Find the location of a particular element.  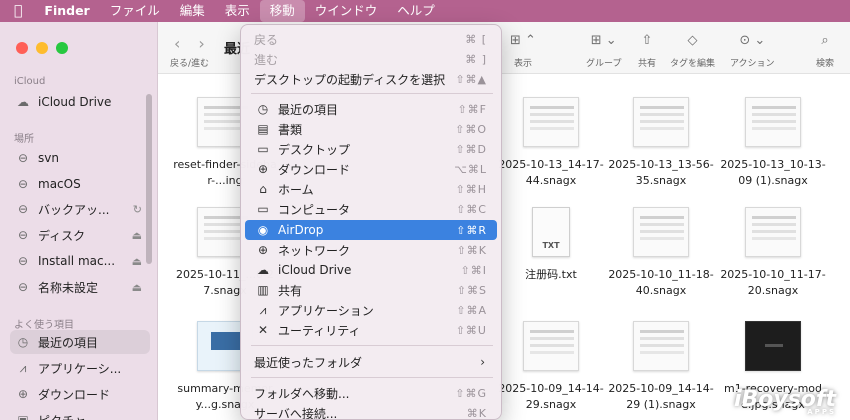

menu-item-icloud-drive: ☁ iCloud Drive ⇧⌘I is located at coordinates (371, 270).